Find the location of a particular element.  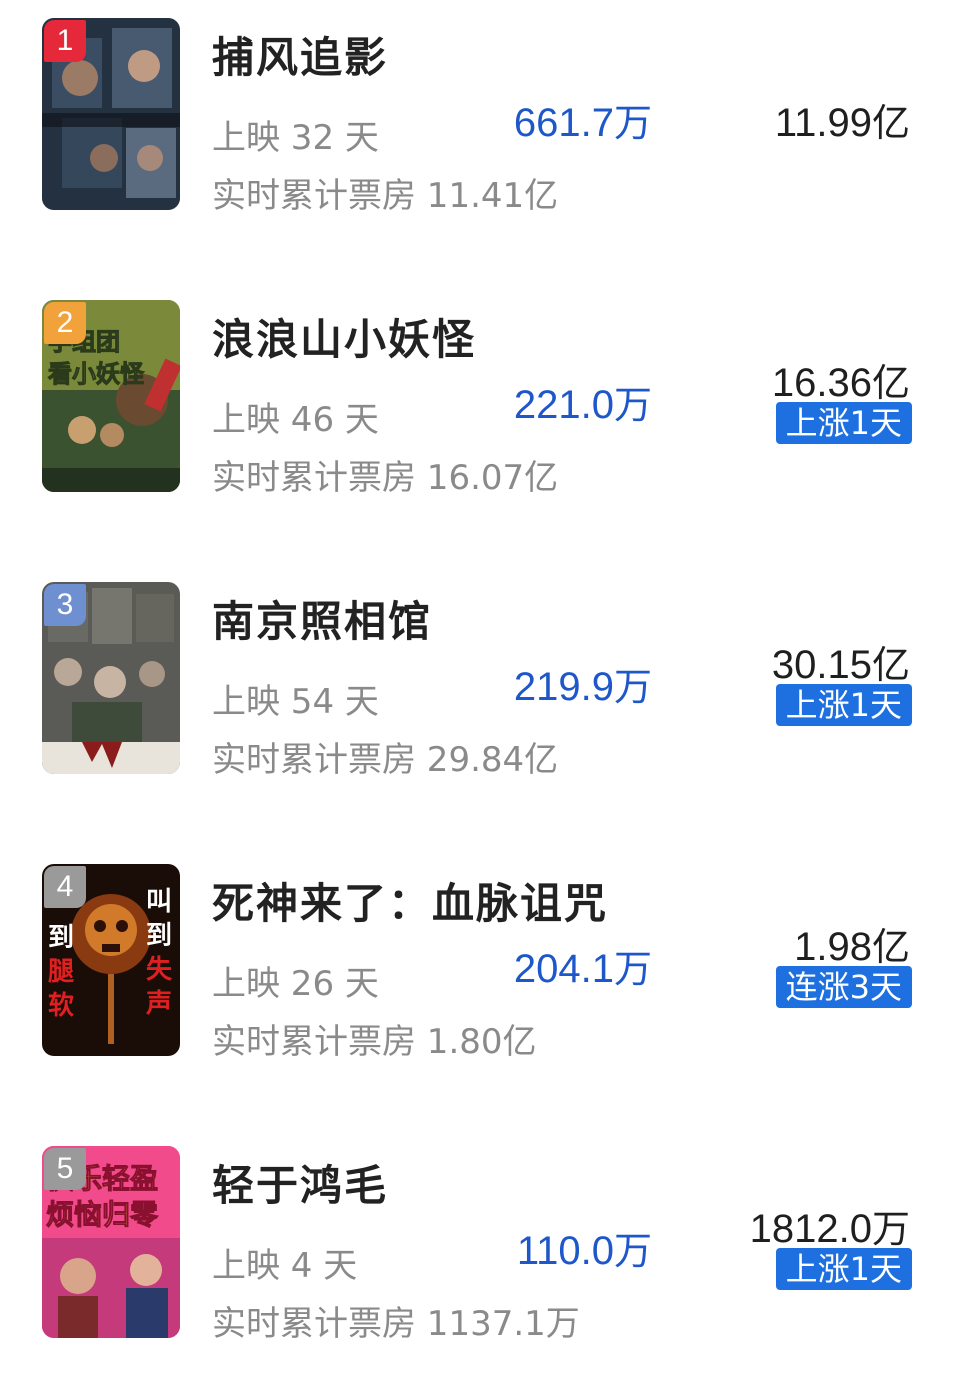

today-box-office: 204.1万 is located at coordinates (583, 965).